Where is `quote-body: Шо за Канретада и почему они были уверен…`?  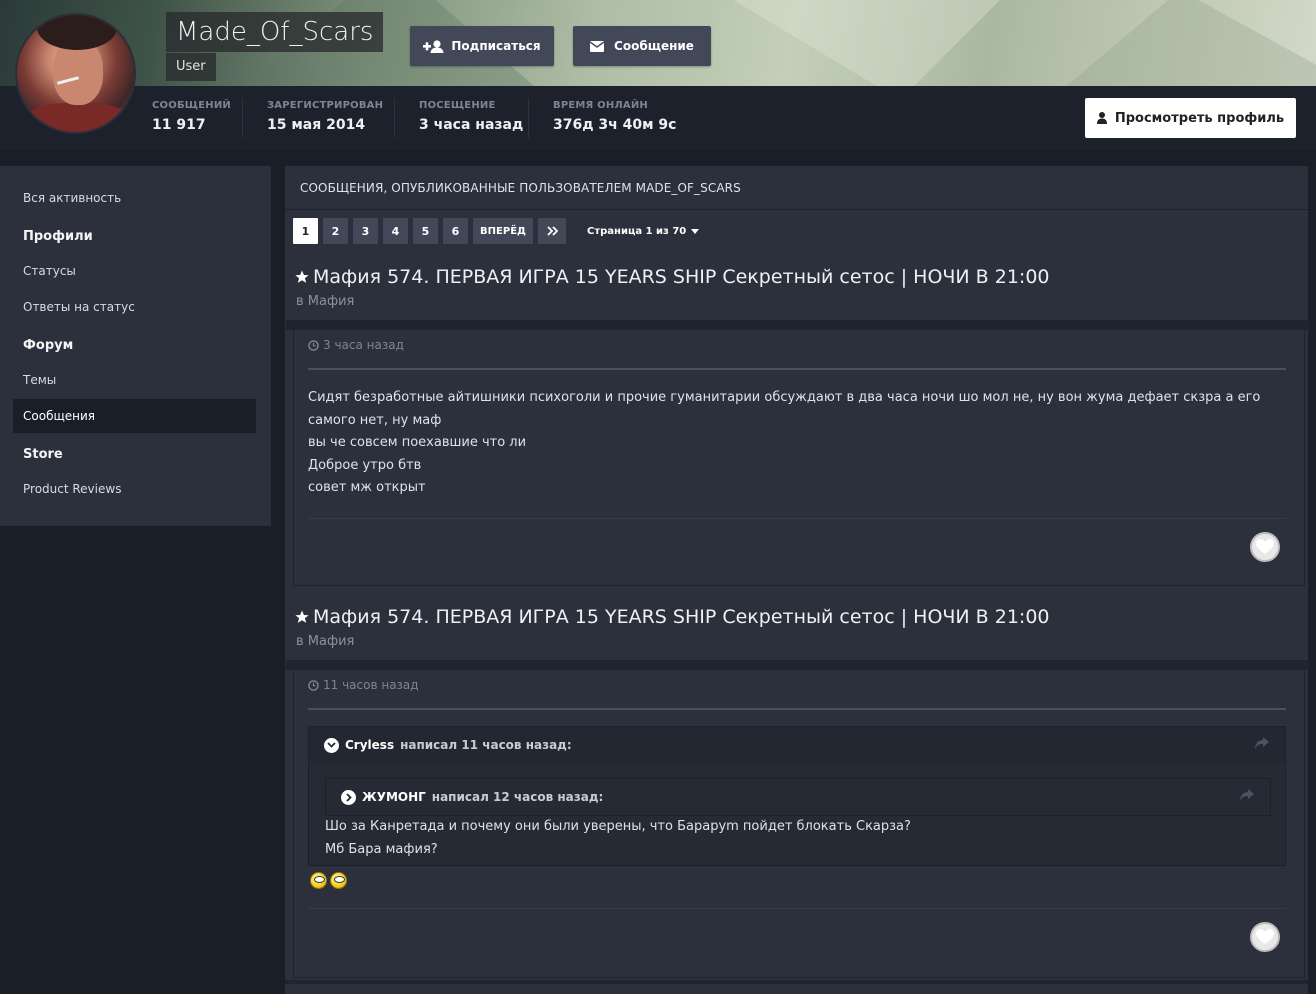 quote-body: Шо за Канретада и почему они были уверен… is located at coordinates (618, 838).